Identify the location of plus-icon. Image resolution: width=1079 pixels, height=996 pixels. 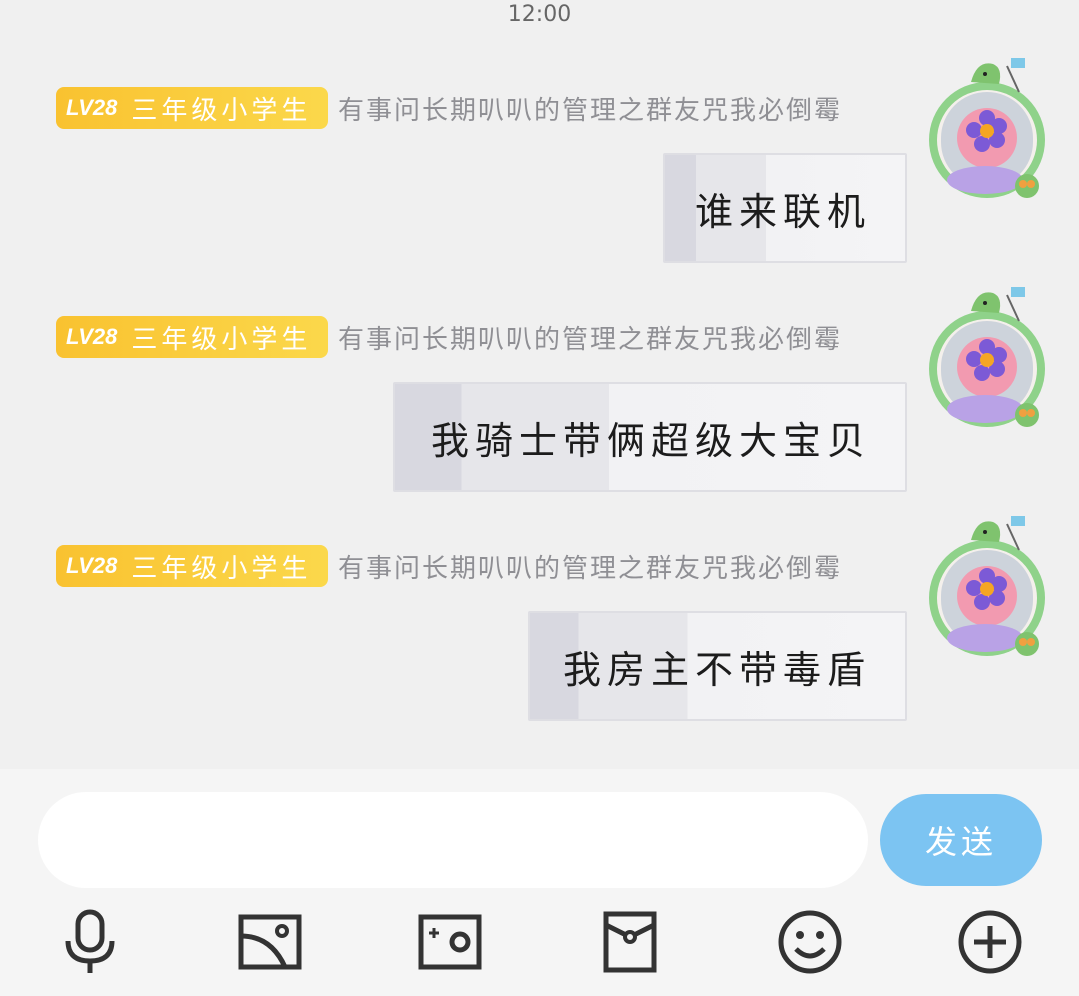
(990, 942).